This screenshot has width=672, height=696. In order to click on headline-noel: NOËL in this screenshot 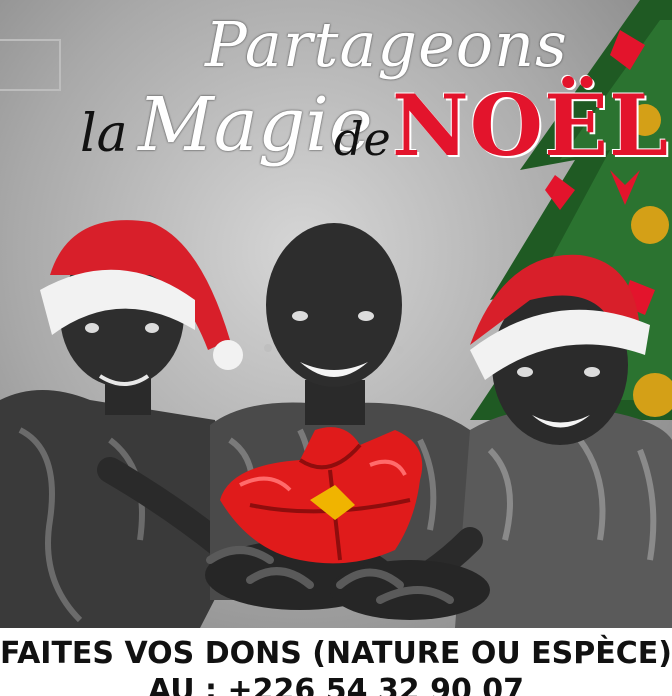, I will do `click(531, 125)`.